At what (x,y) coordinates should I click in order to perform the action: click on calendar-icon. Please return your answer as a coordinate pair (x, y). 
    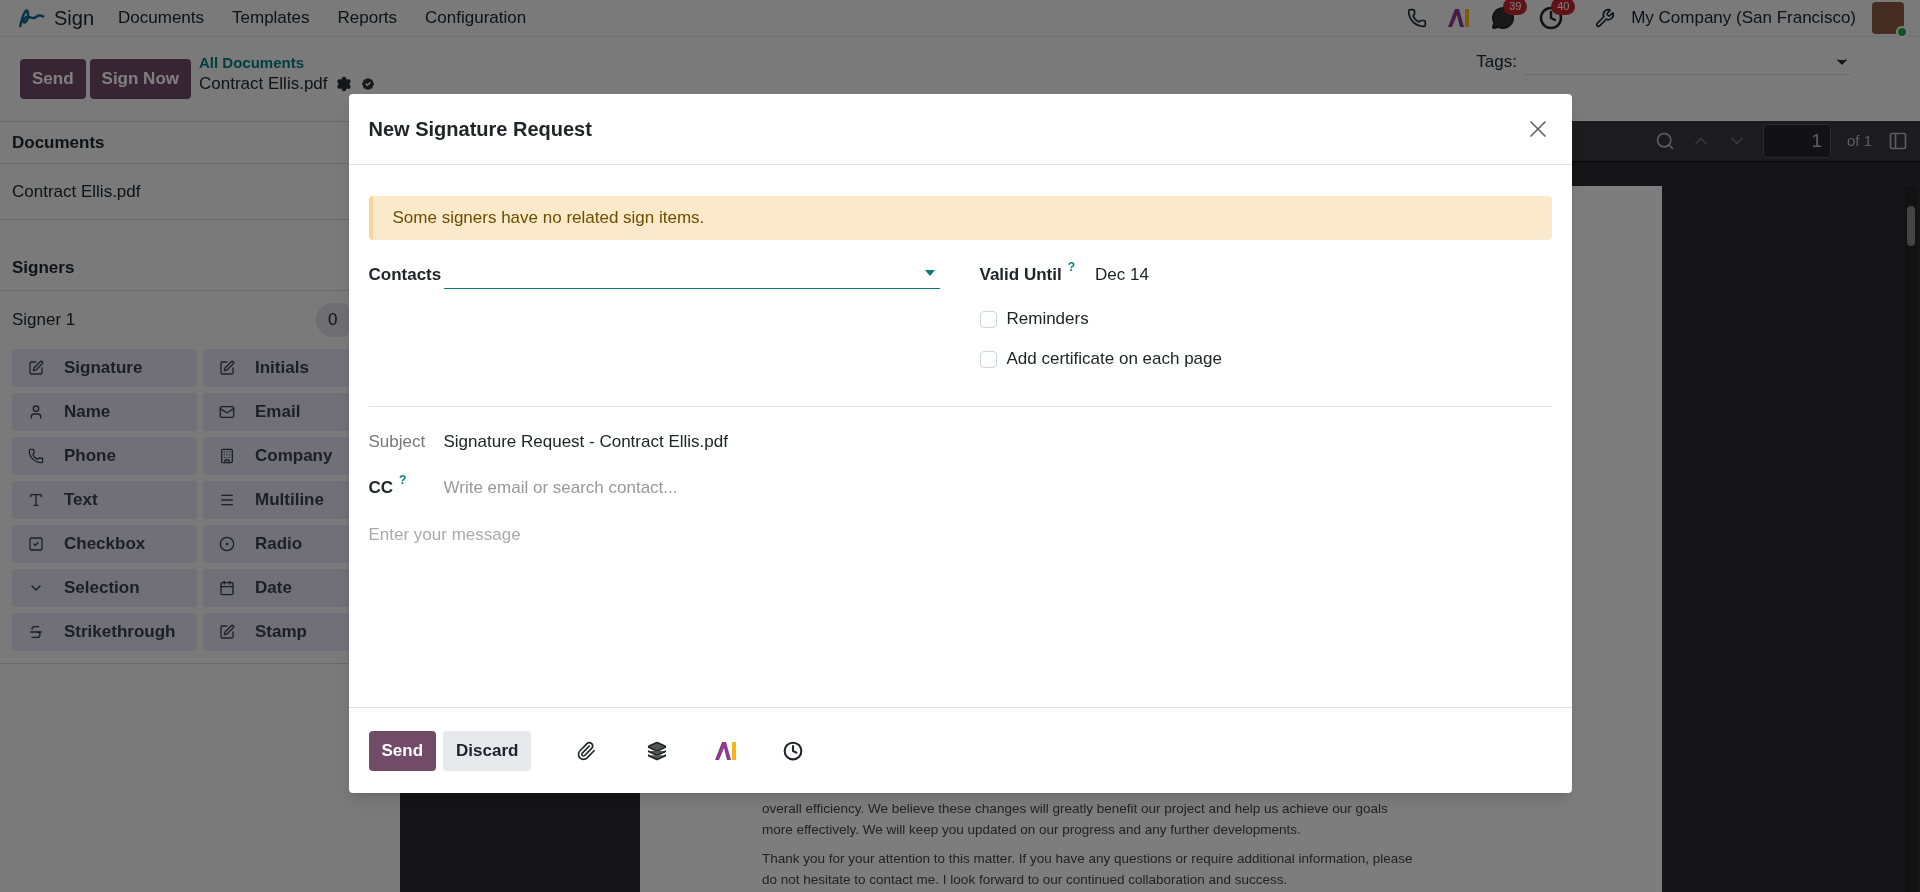
    Looking at the image, I should click on (227, 588).